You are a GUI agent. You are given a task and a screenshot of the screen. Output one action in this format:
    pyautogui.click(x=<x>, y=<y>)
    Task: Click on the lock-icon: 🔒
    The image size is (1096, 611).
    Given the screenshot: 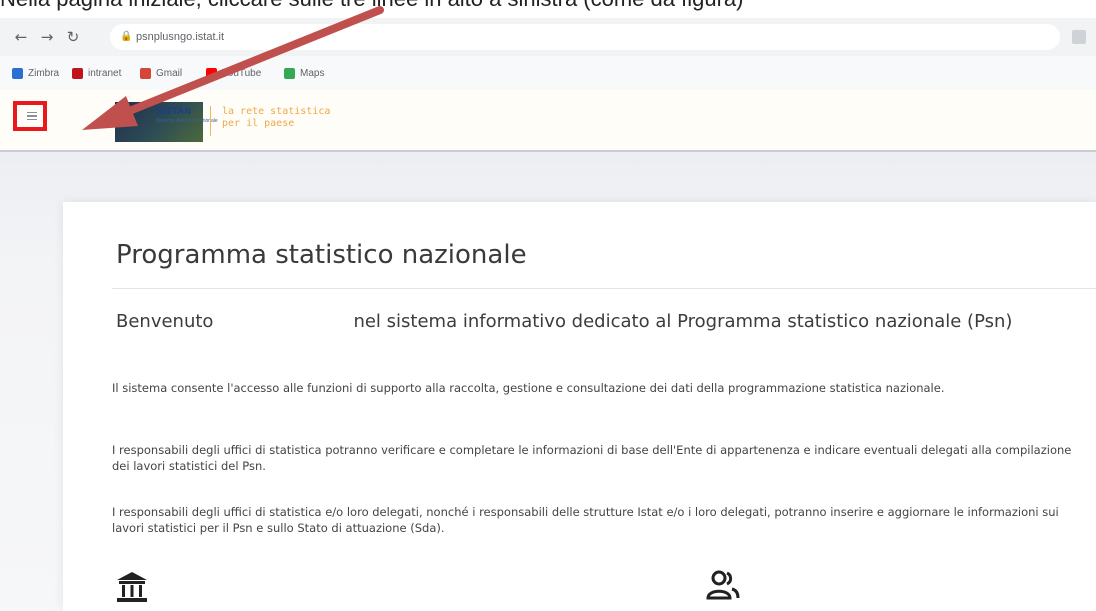 What is the action you would take?
    pyautogui.click(x=126, y=36)
    